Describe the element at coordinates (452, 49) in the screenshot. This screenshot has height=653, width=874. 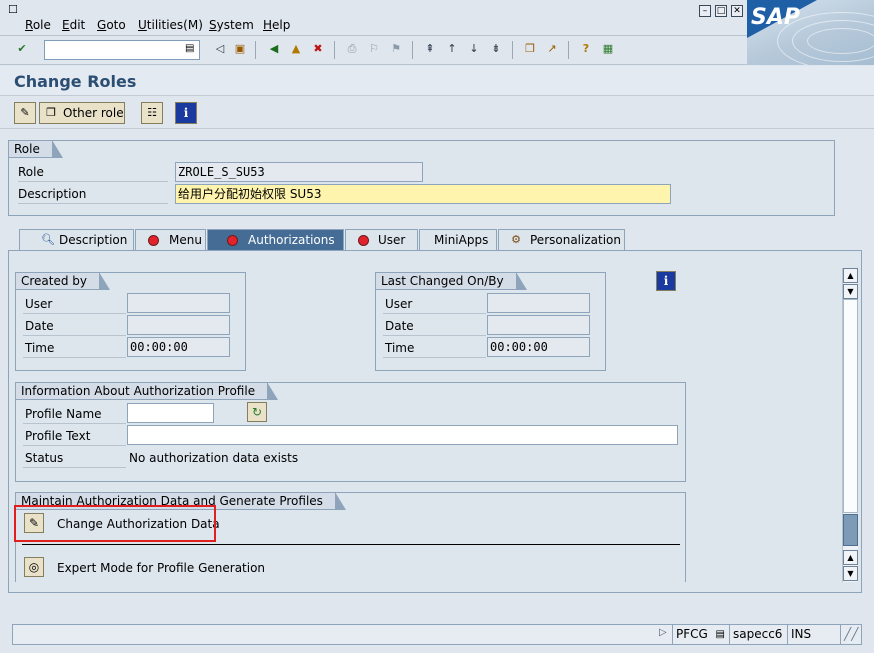
I see `previous-page-icon: ↑` at that location.